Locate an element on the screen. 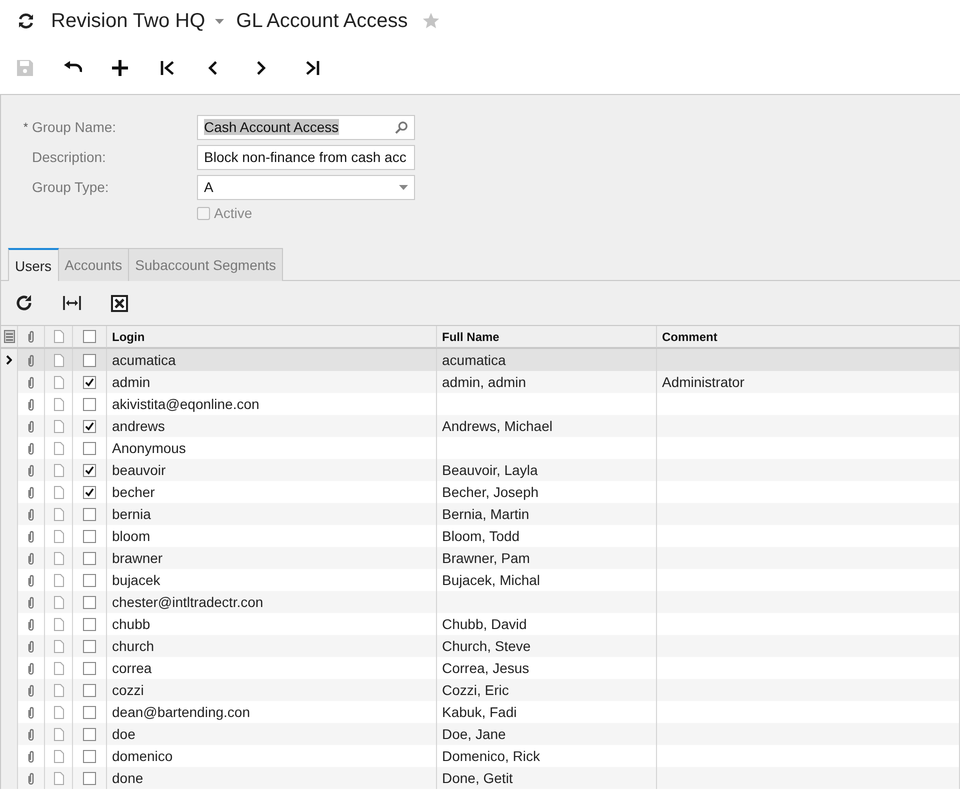 Image resolution: width=960 pixels, height=800 pixels. field-label: Group Name: is located at coordinates (75, 127).